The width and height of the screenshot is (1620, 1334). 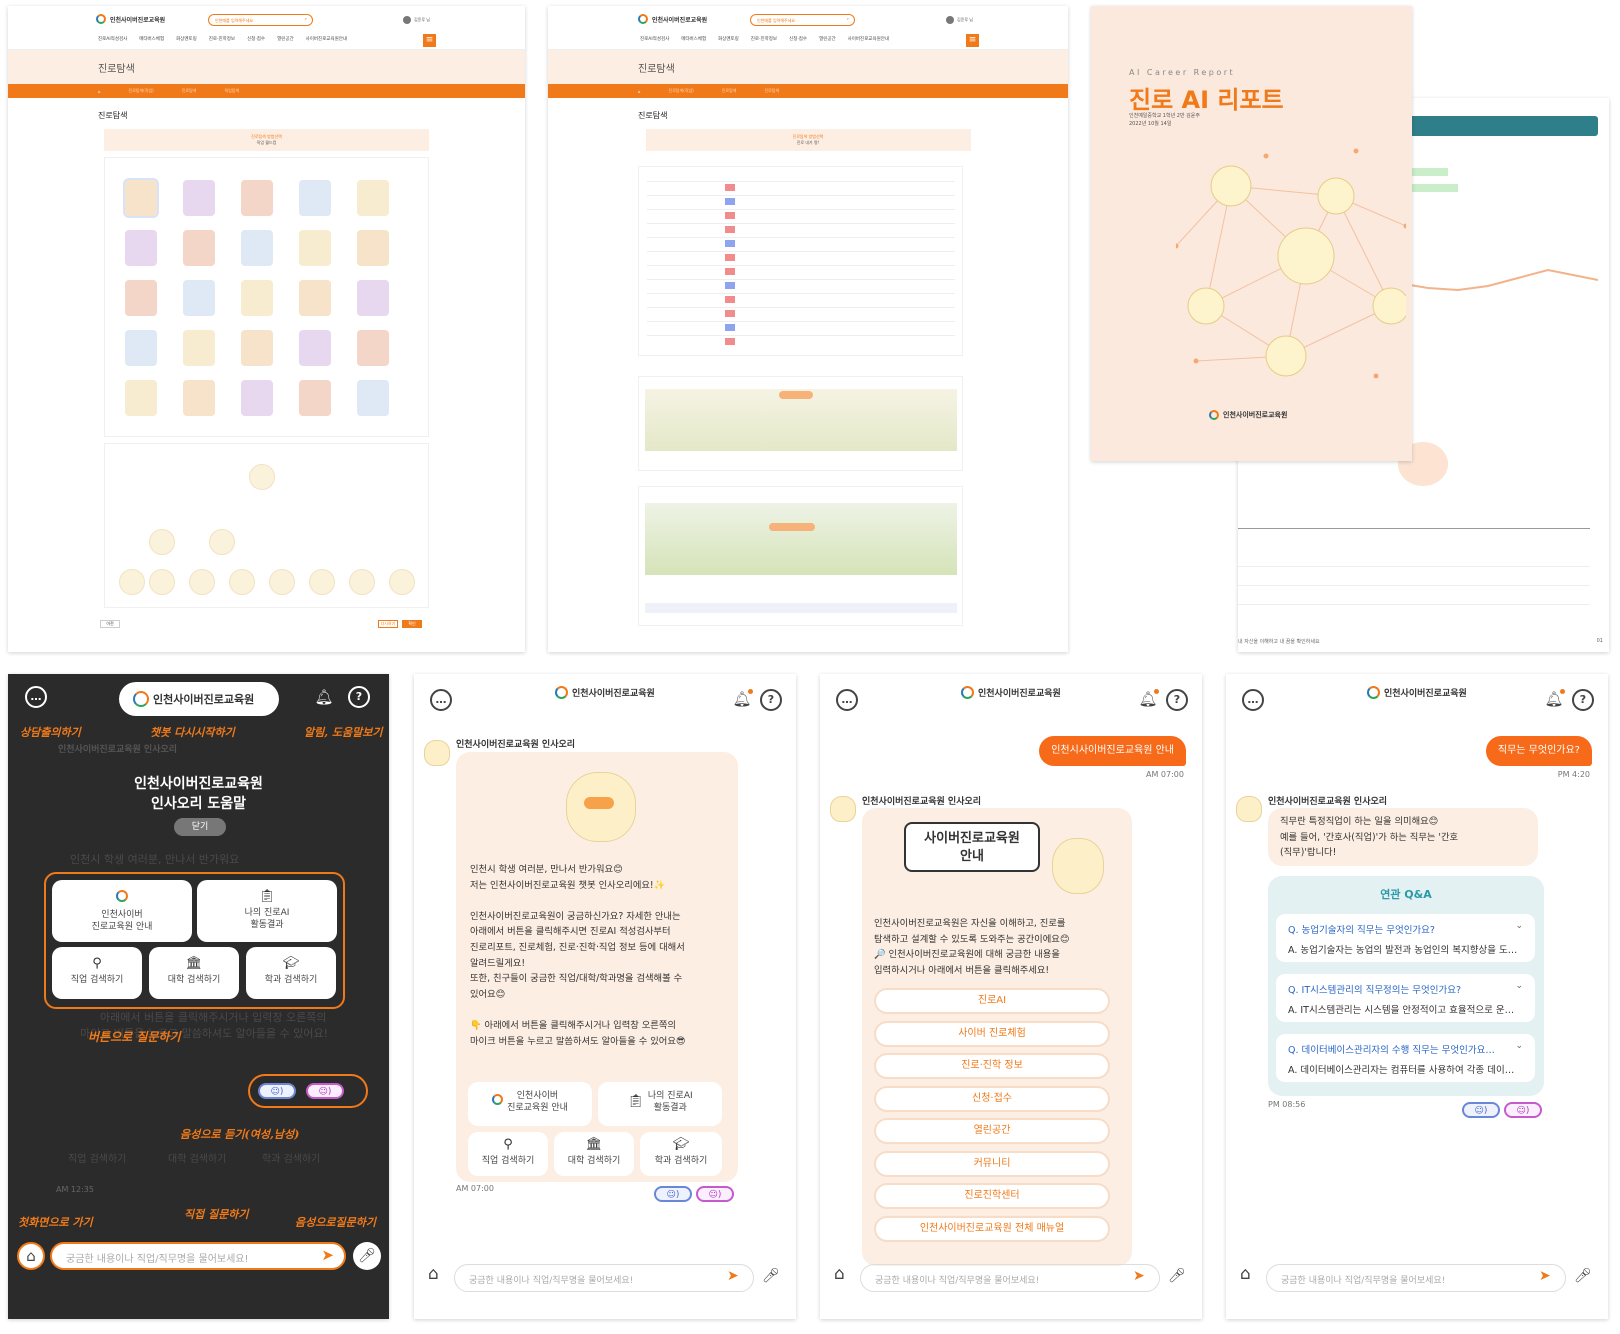 What do you see at coordinates (992, 1131) in the screenshot?
I see `menu-button: 열린공간` at bounding box center [992, 1131].